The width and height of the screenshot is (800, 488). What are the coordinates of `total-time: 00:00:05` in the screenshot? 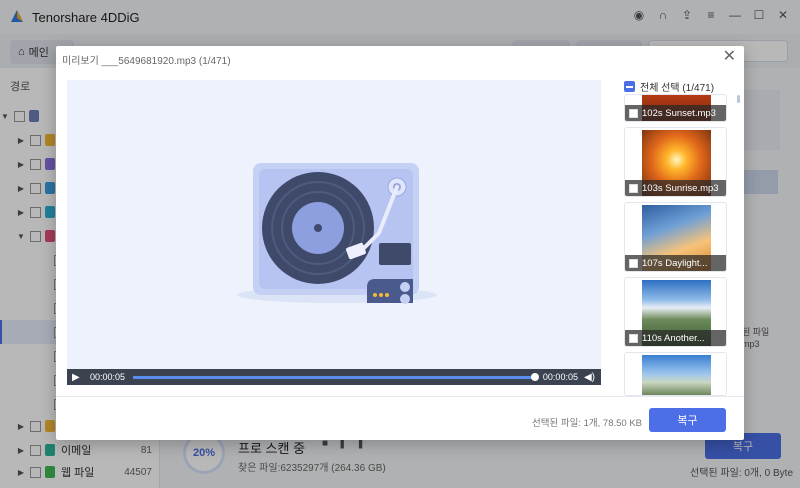 It's located at (560, 377).